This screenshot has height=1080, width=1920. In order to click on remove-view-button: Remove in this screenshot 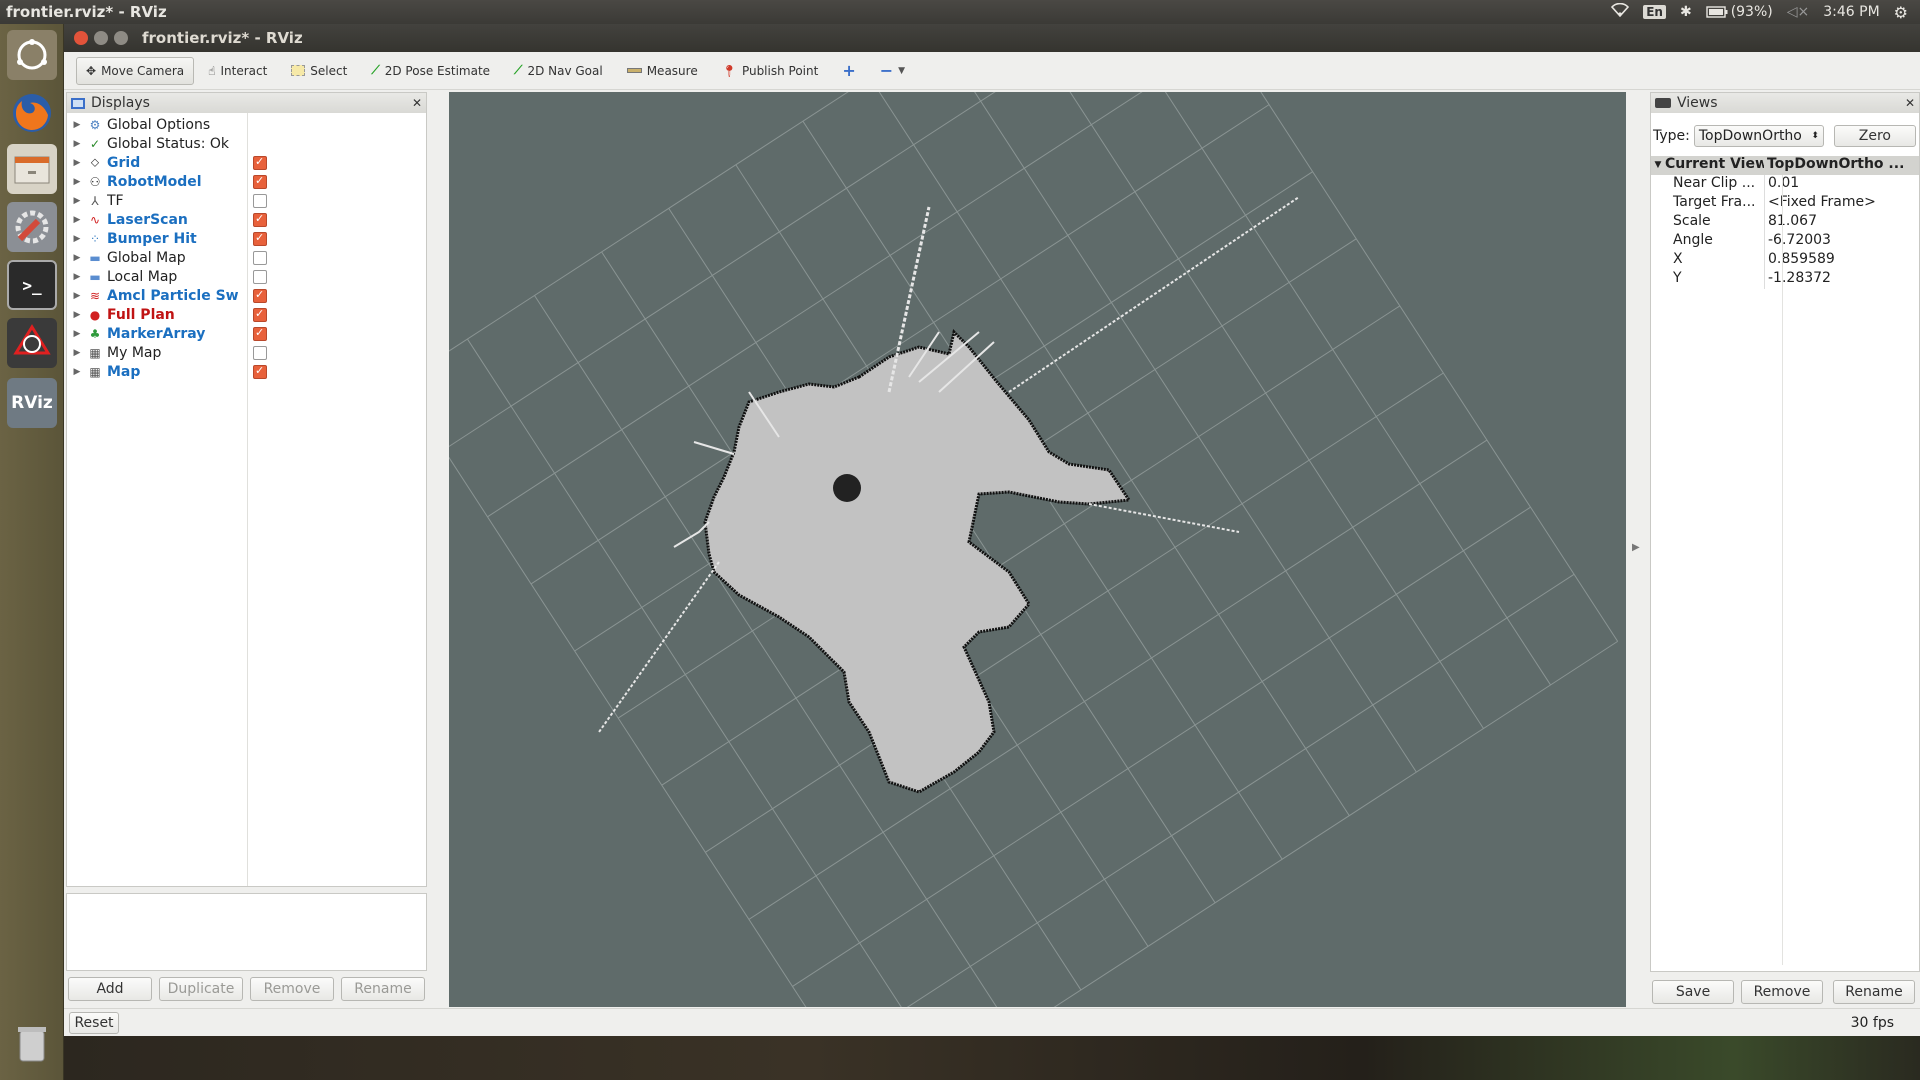, I will do `click(1782, 992)`.